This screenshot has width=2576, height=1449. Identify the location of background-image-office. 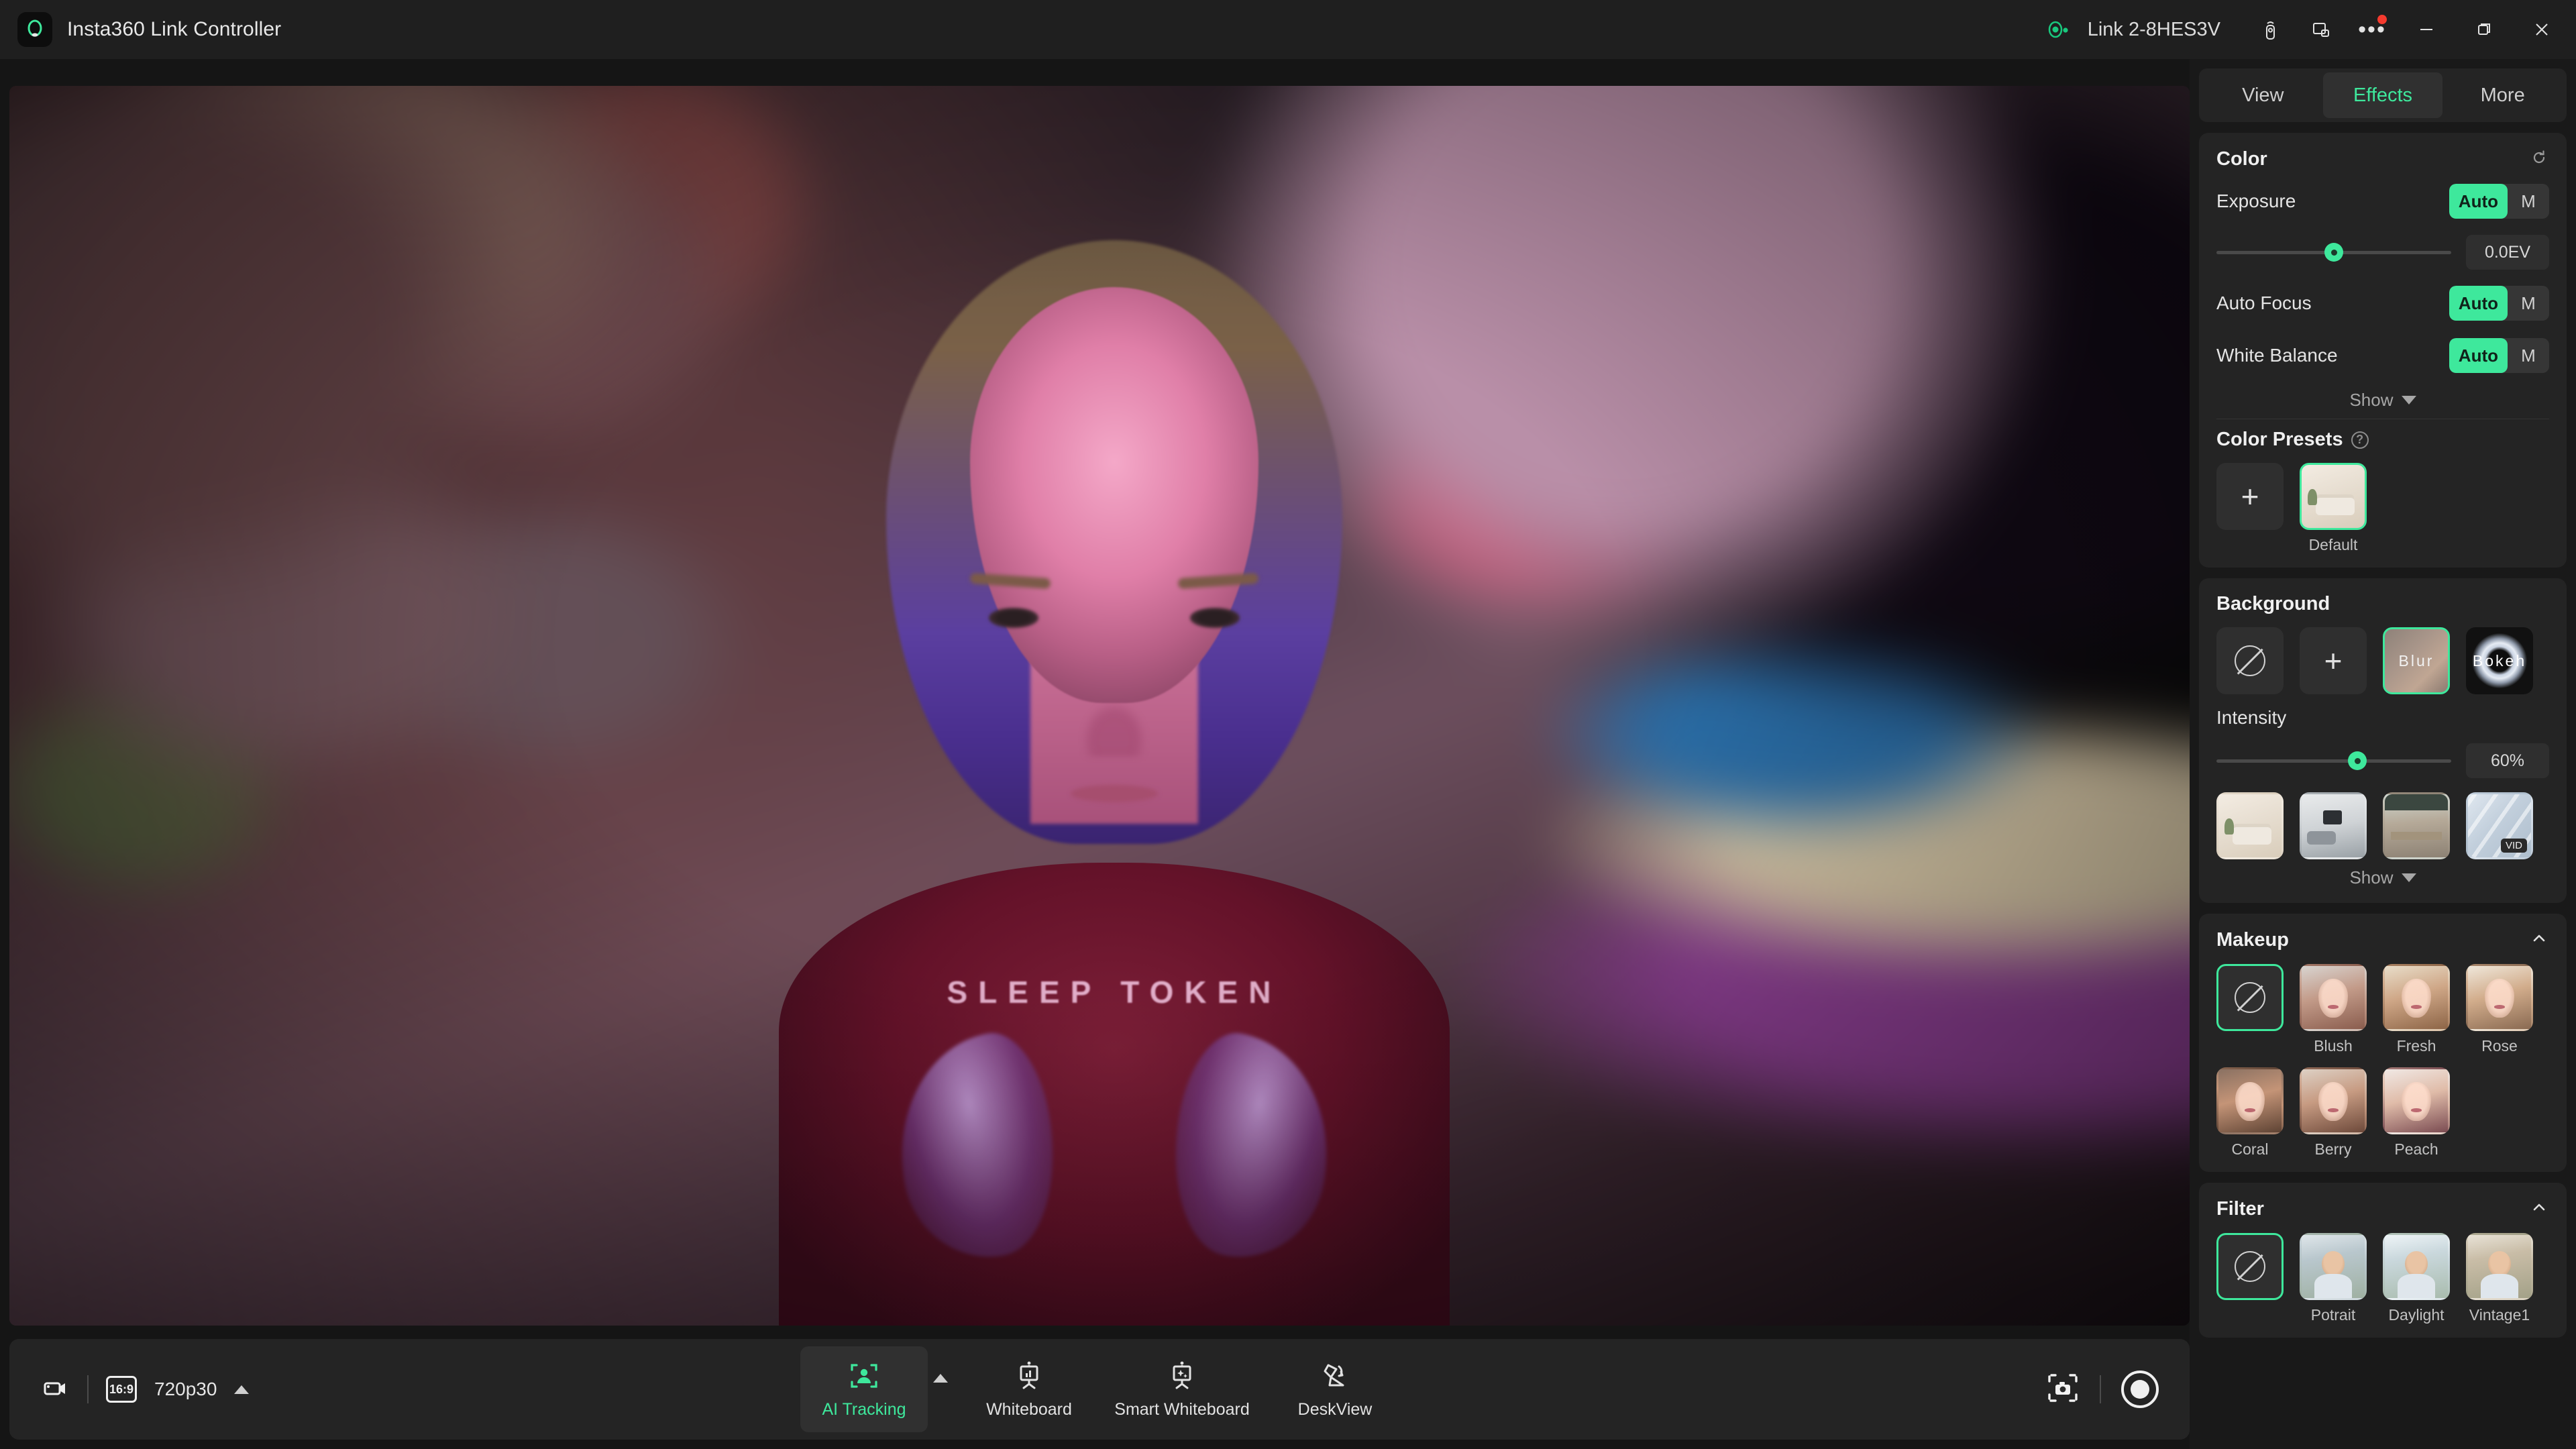
(2333, 825).